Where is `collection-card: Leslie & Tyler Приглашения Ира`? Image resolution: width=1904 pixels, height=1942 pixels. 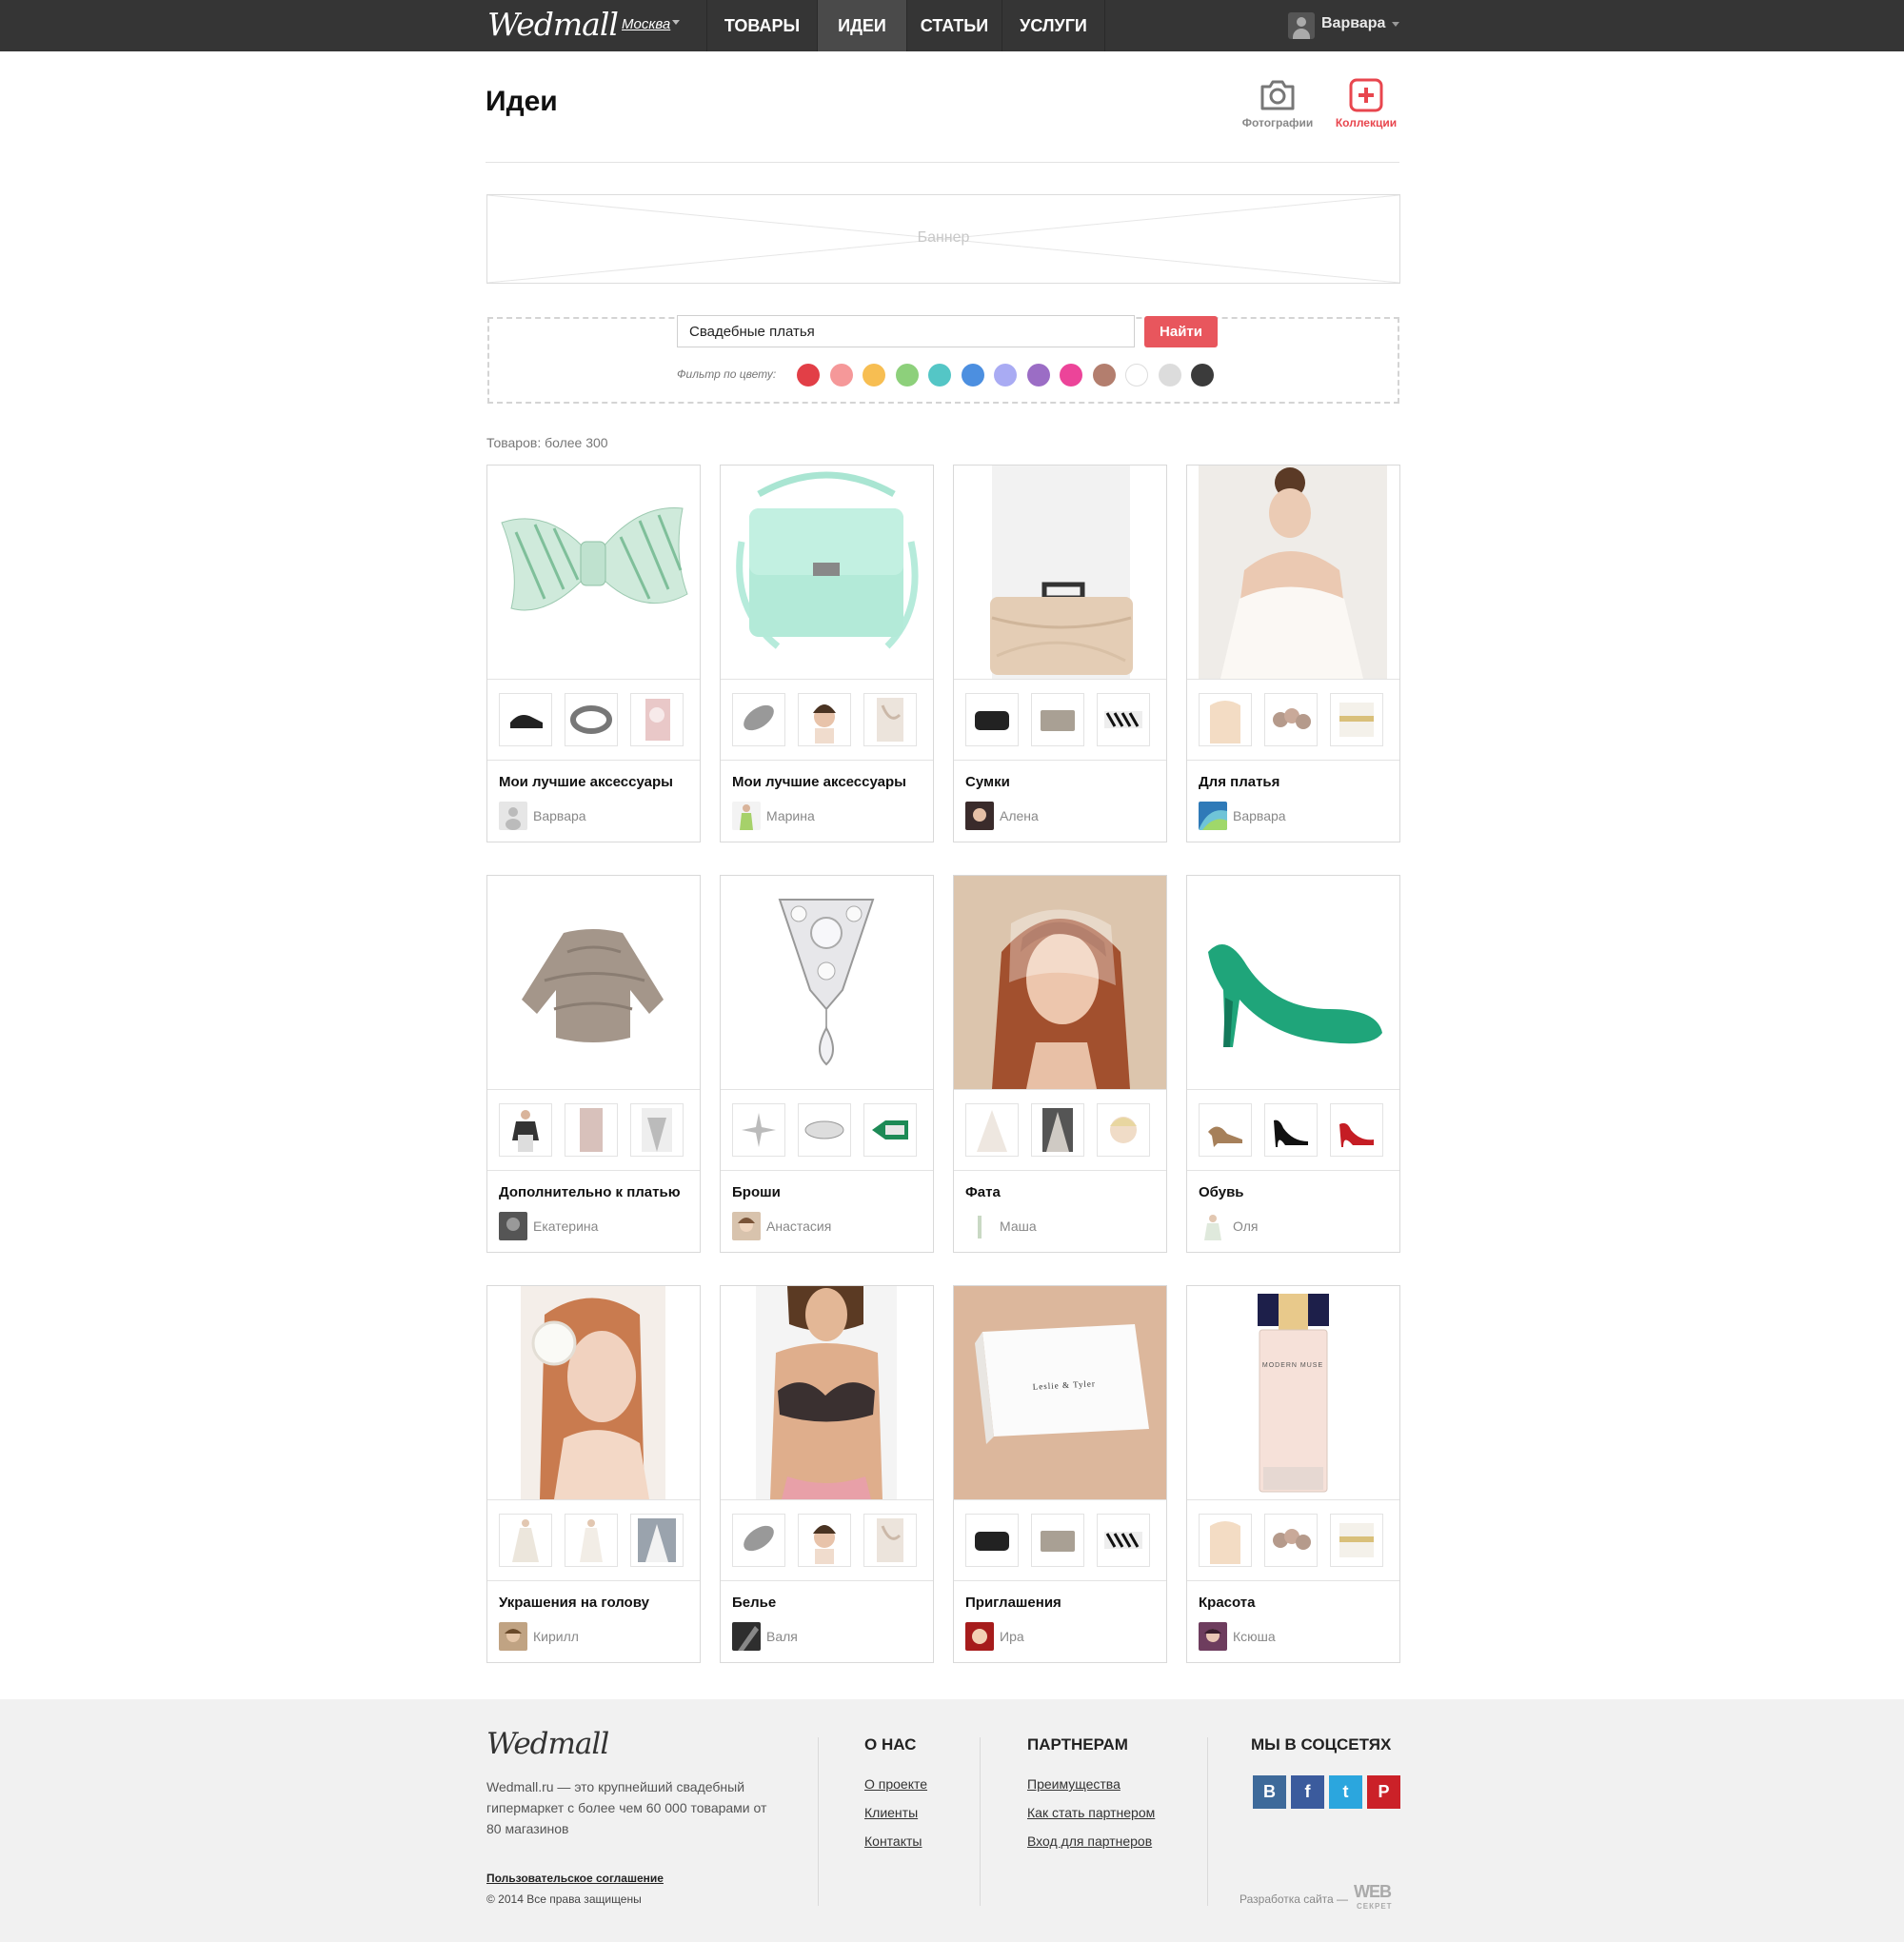 collection-card: Leslie & Tyler Приглашения Ира is located at coordinates (1060, 1474).